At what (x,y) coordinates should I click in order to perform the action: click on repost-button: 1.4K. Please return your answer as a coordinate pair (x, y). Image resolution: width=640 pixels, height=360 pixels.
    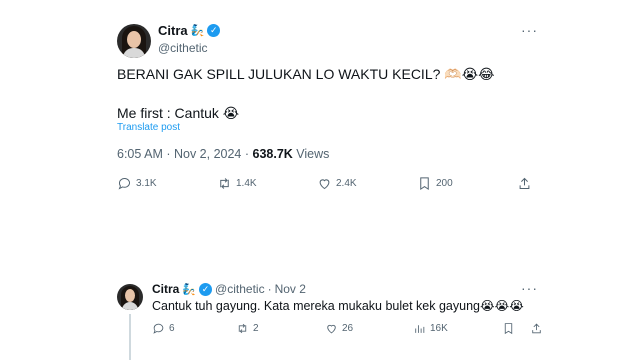
    Looking at the image, I should click on (237, 183).